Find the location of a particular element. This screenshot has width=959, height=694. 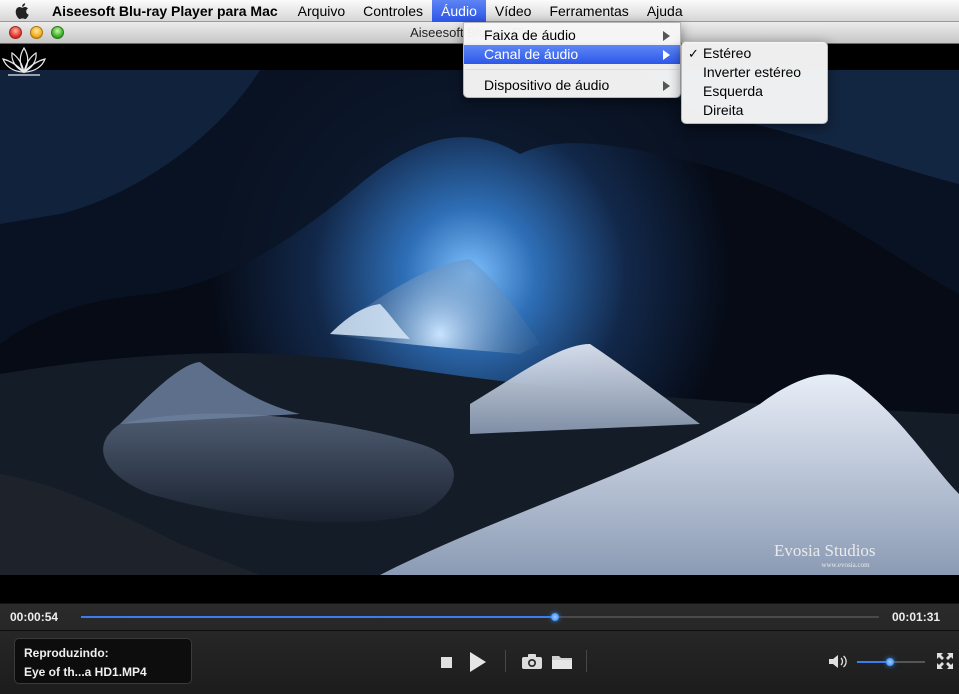

menu-item-label: Esquerda is located at coordinates (733, 91).